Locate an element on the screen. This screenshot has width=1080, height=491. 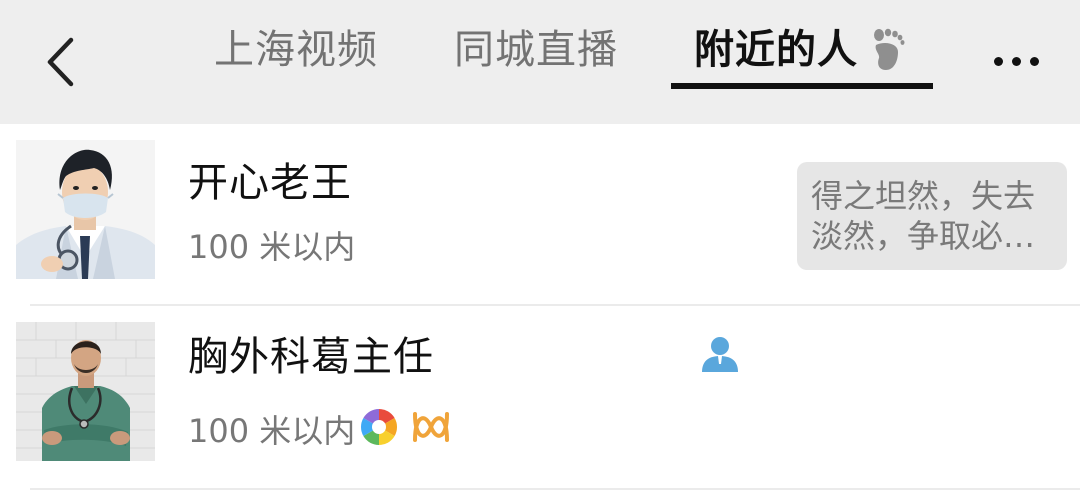
camera-aperture-icon is located at coordinates (379, 427).